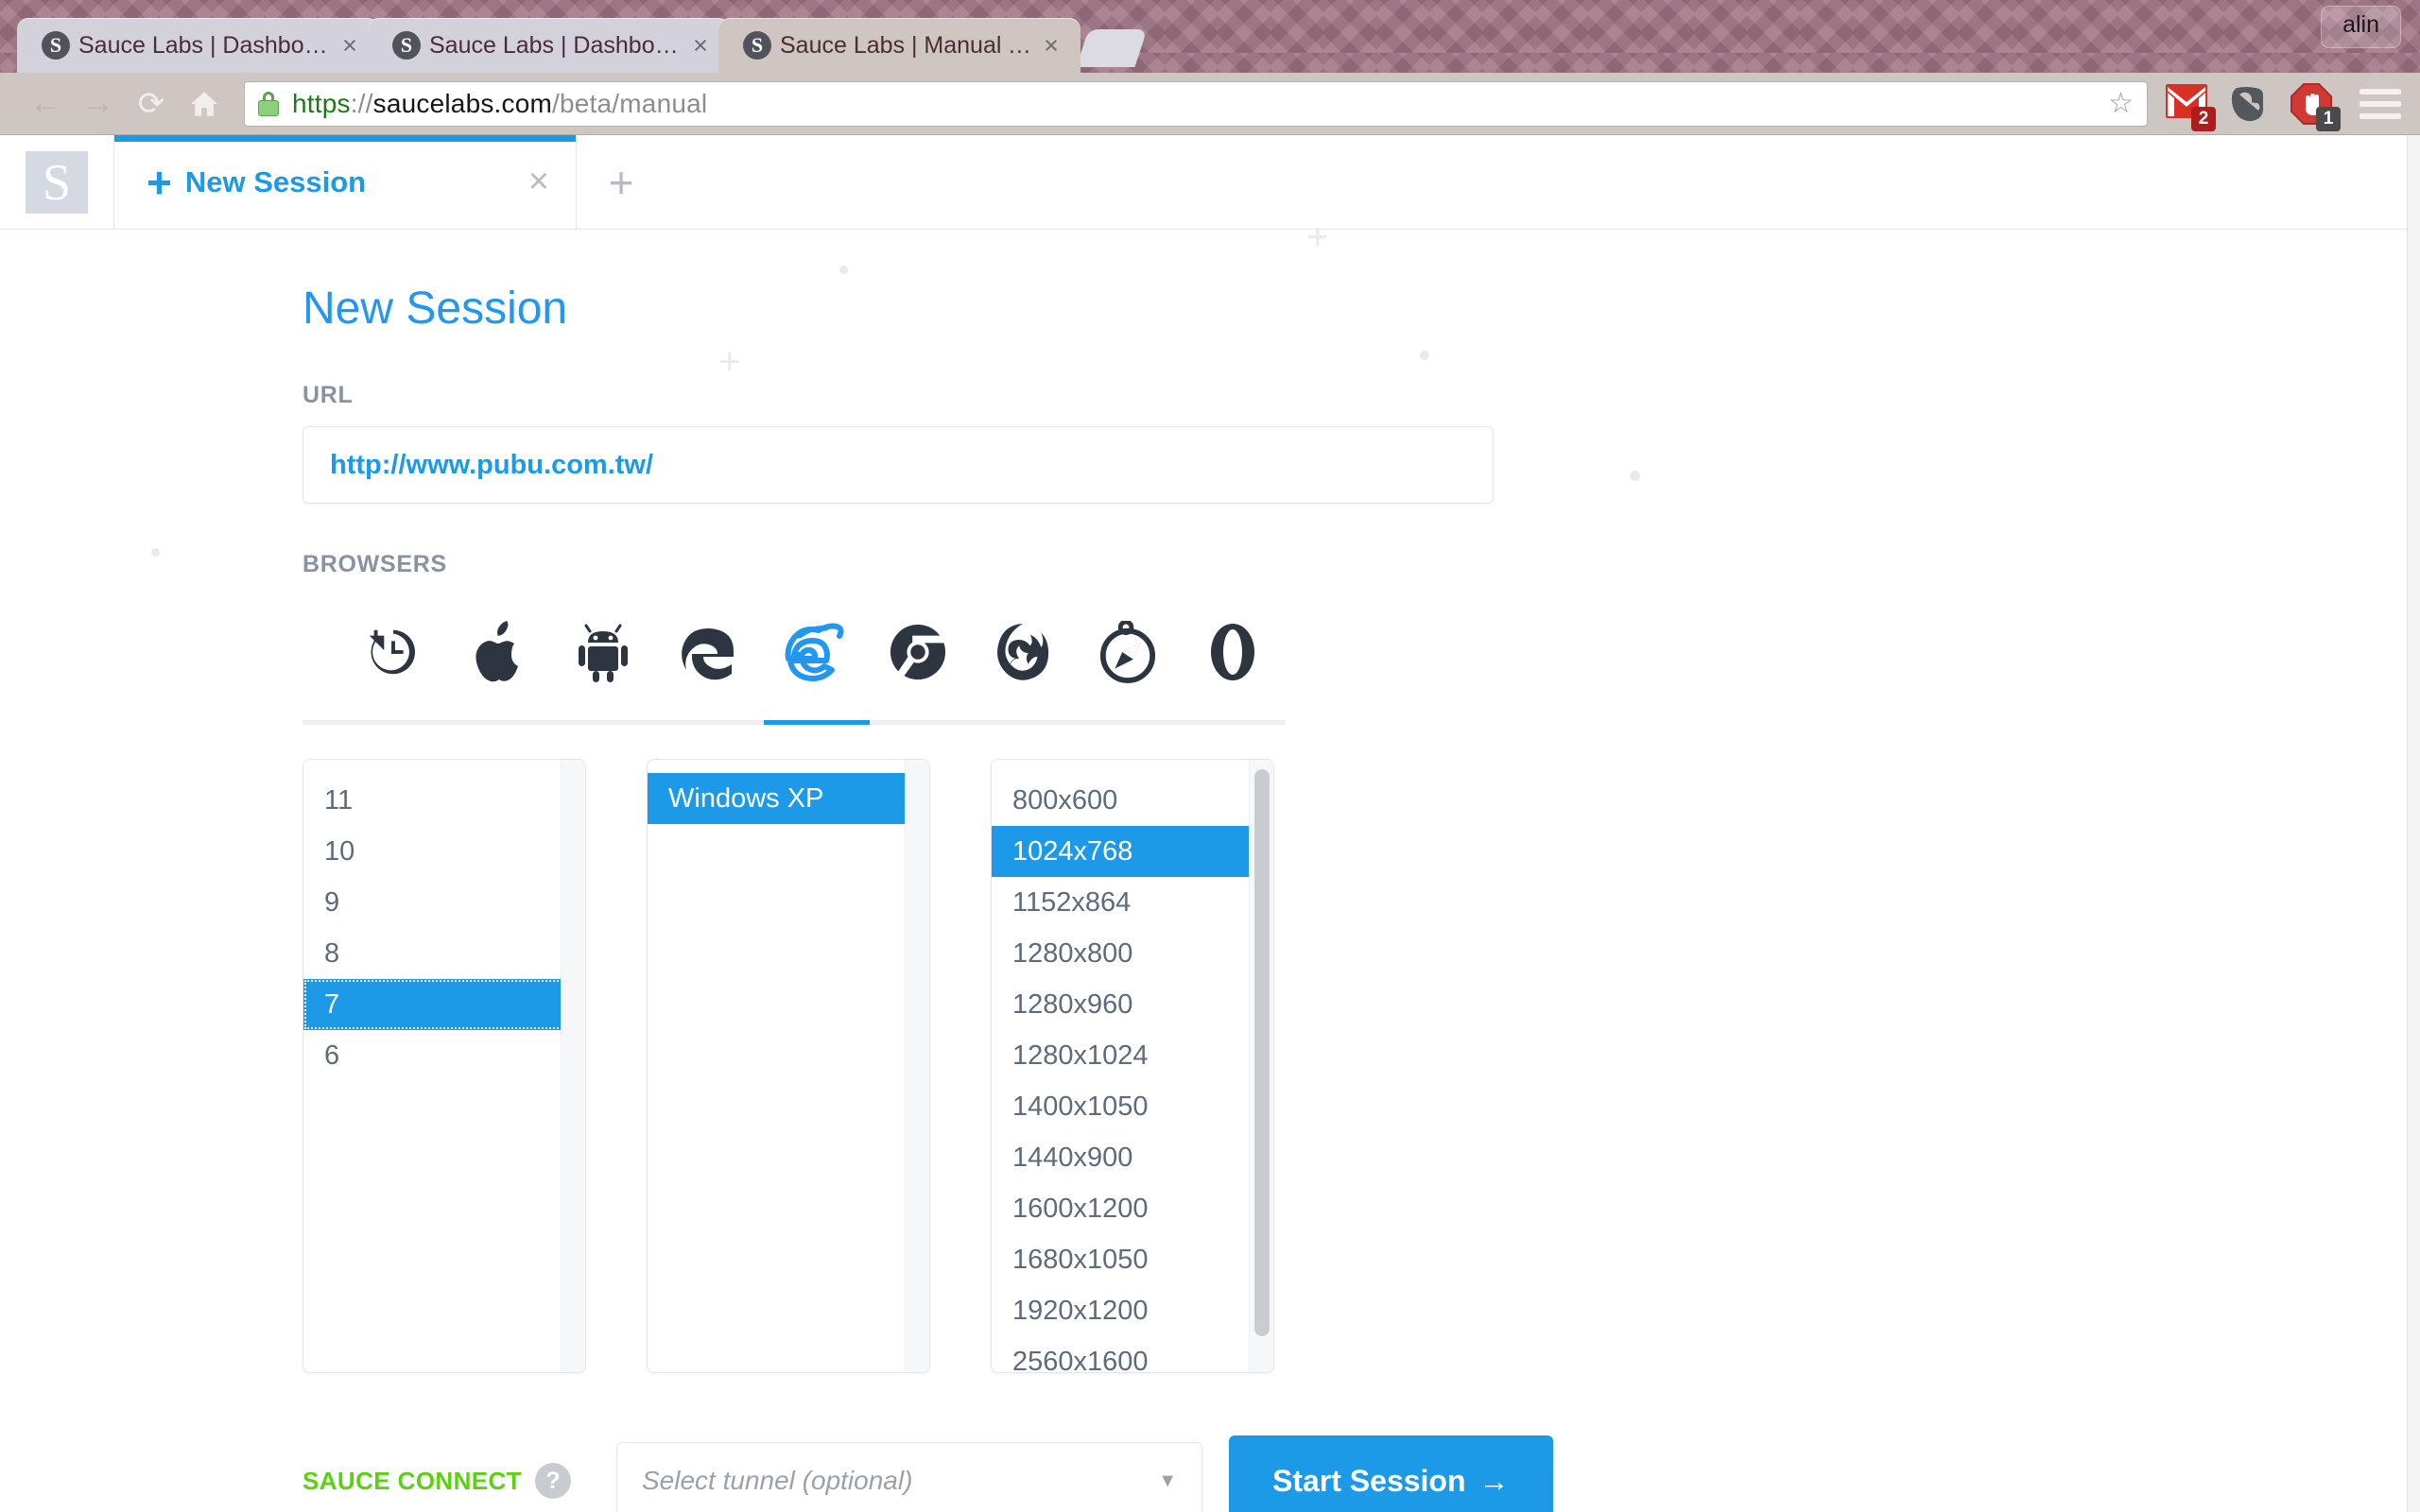 Image resolution: width=2420 pixels, height=1512 pixels. Describe the element at coordinates (492, 464) in the screenshot. I see `url-input-value: http://www.pubu.com.tw/` at that location.